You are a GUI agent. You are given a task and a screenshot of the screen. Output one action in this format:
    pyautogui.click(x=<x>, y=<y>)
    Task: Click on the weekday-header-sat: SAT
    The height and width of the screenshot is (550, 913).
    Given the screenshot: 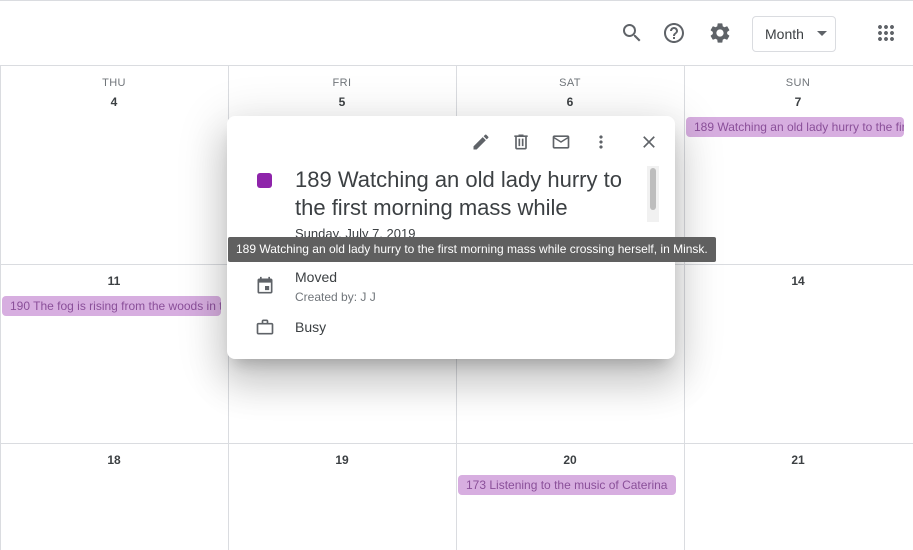 What is the action you would take?
    pyautogui.click(x=570, y=83)
    